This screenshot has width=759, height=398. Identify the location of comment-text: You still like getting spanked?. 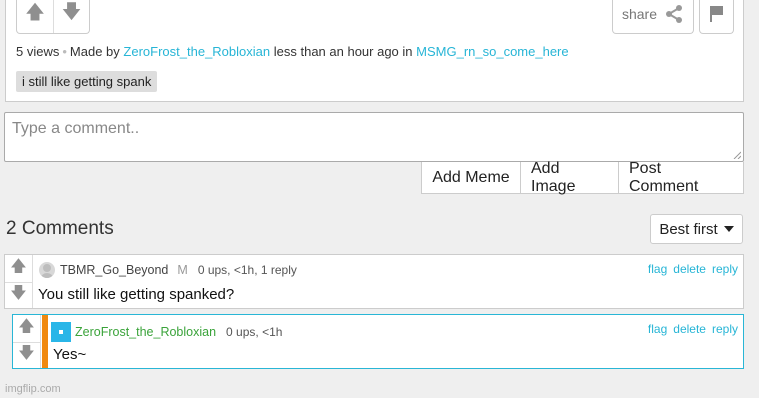
(136, 294).